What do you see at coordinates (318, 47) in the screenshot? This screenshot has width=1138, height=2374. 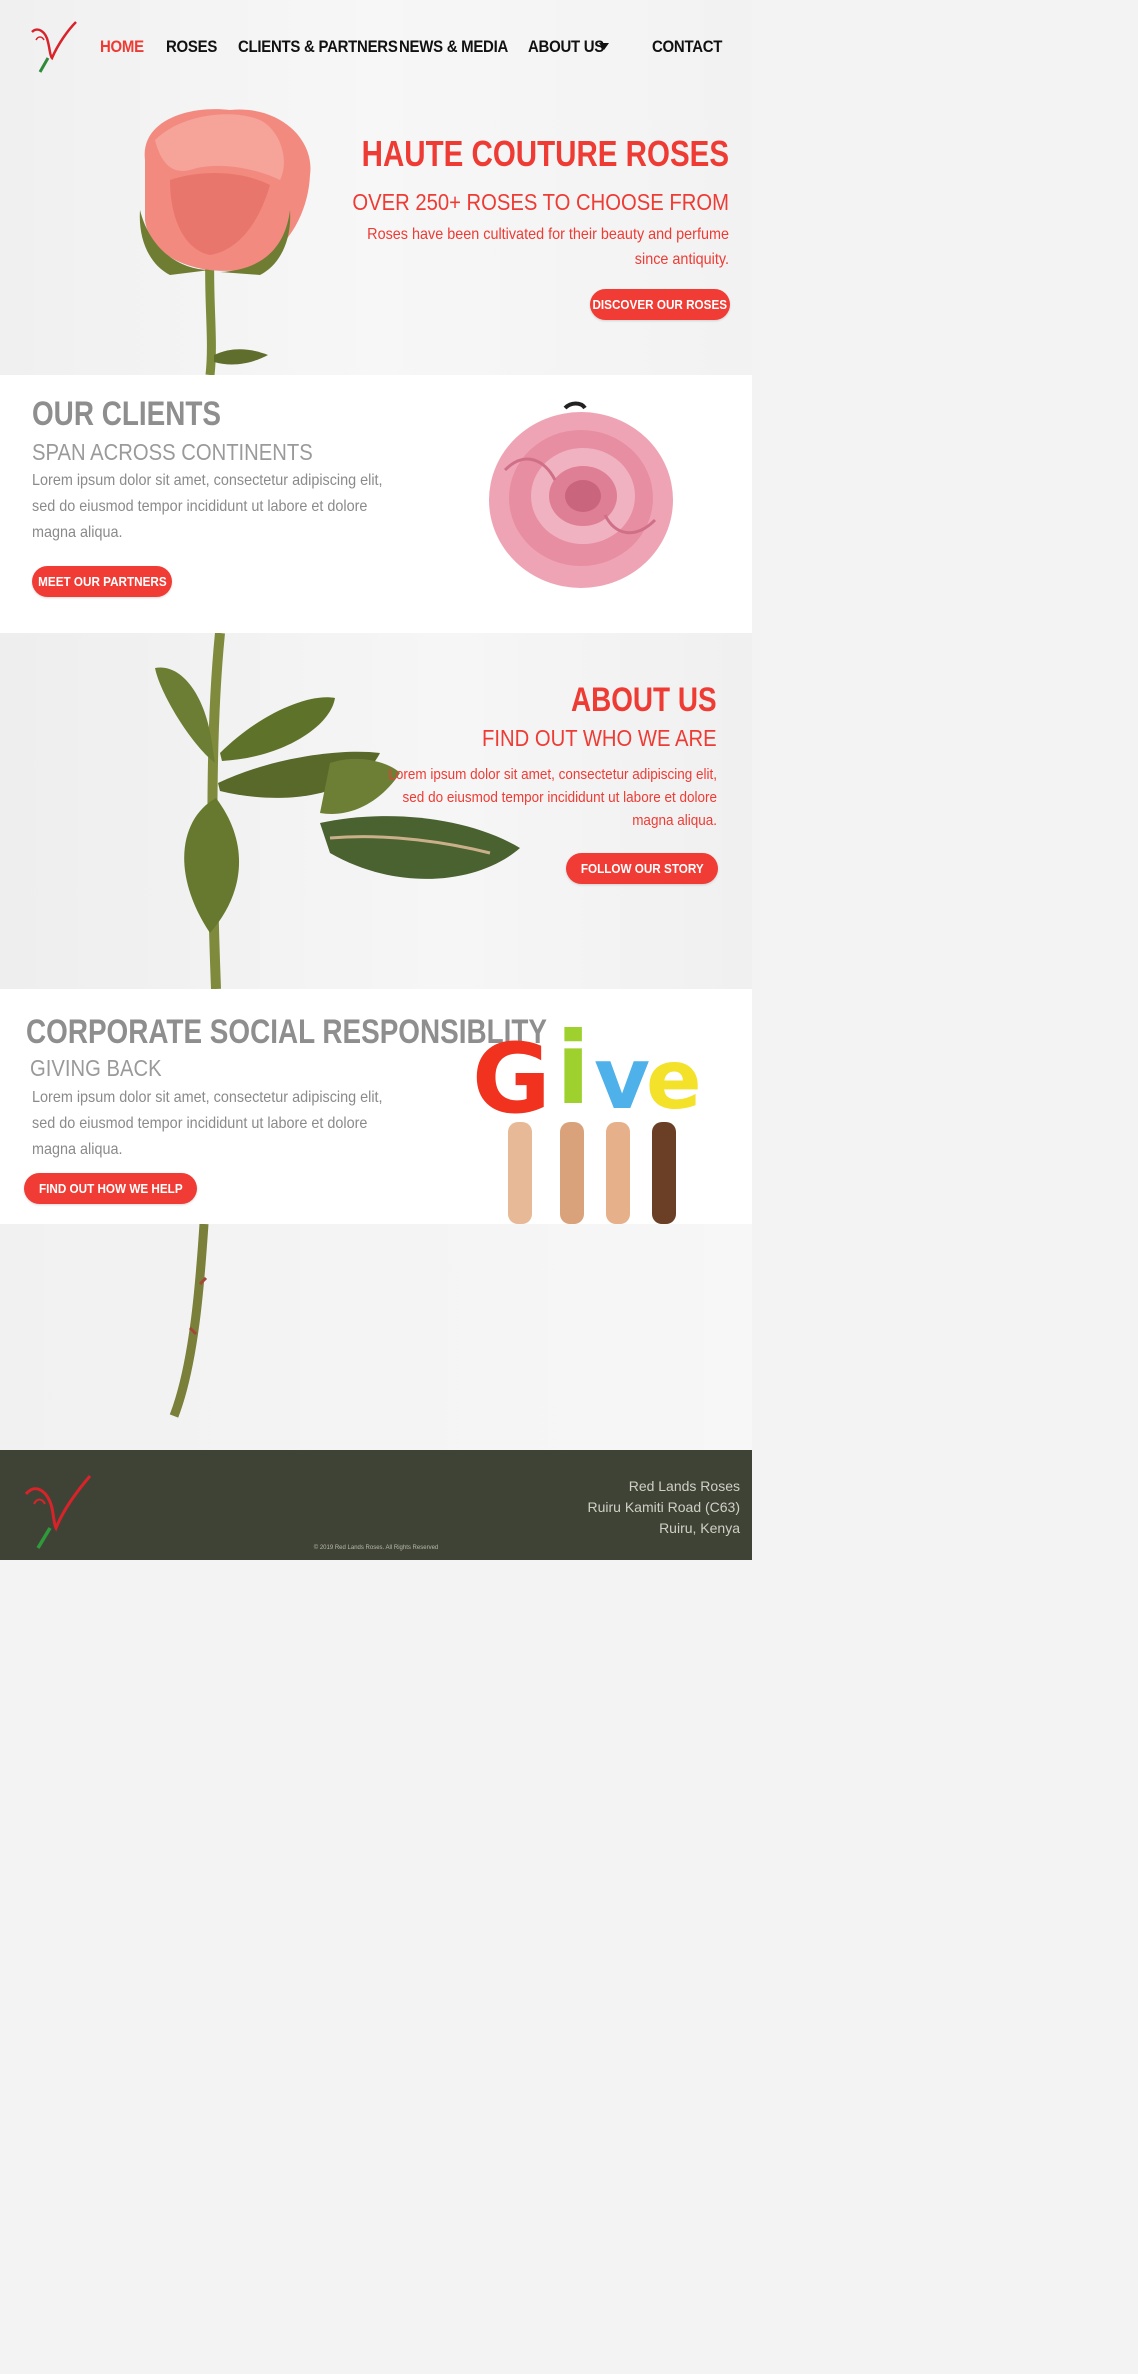 I see `nav-item-clients-partners: CLIENTS & PARTNERS` at bounding box center [318, 47].